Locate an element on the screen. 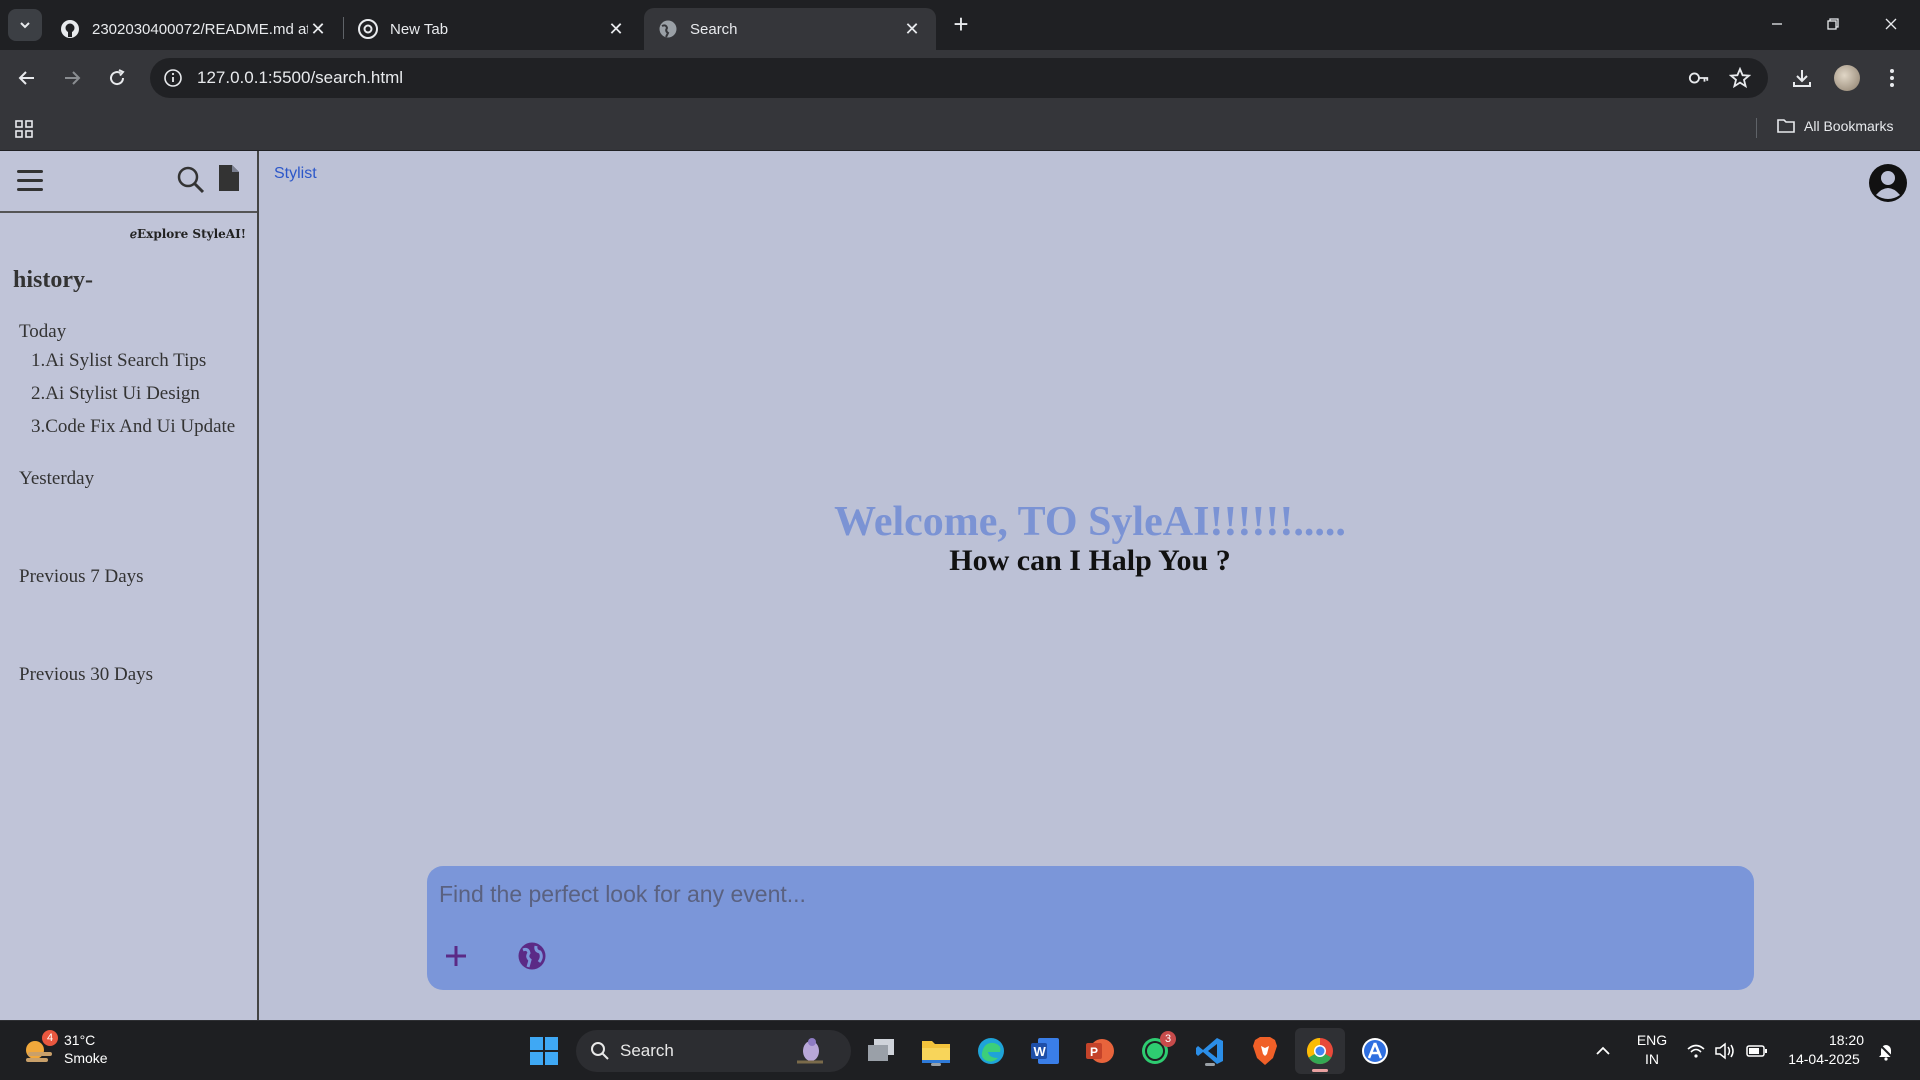 This screenshot has width=1920, height=1080. minimize-icon is located at coordinates (1777, 24).